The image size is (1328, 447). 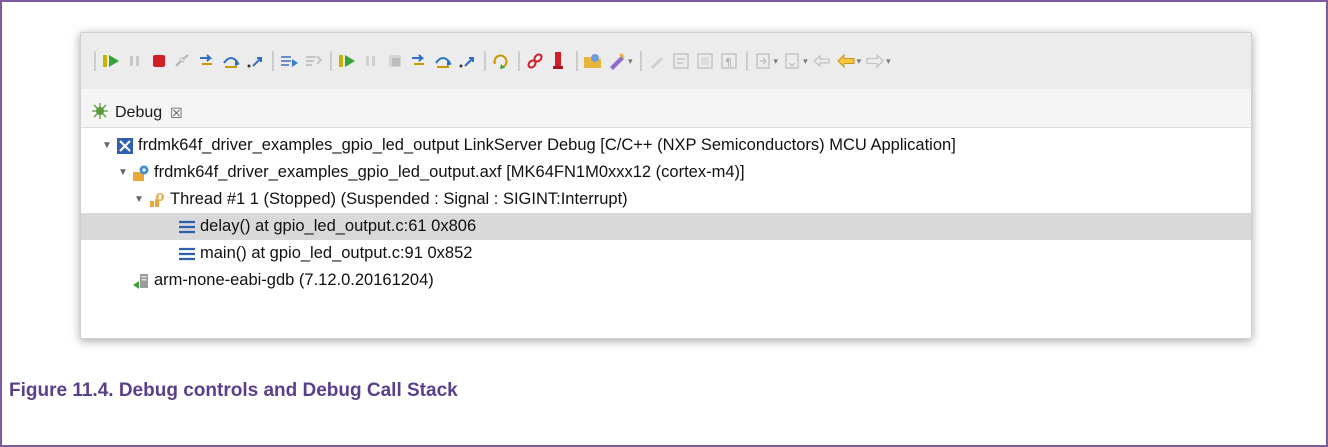 What do you see at coordinates (776, 61) in the screenshot?
I see `annotation-dropdown-icon: ▾` at bounding box center [776, 61].